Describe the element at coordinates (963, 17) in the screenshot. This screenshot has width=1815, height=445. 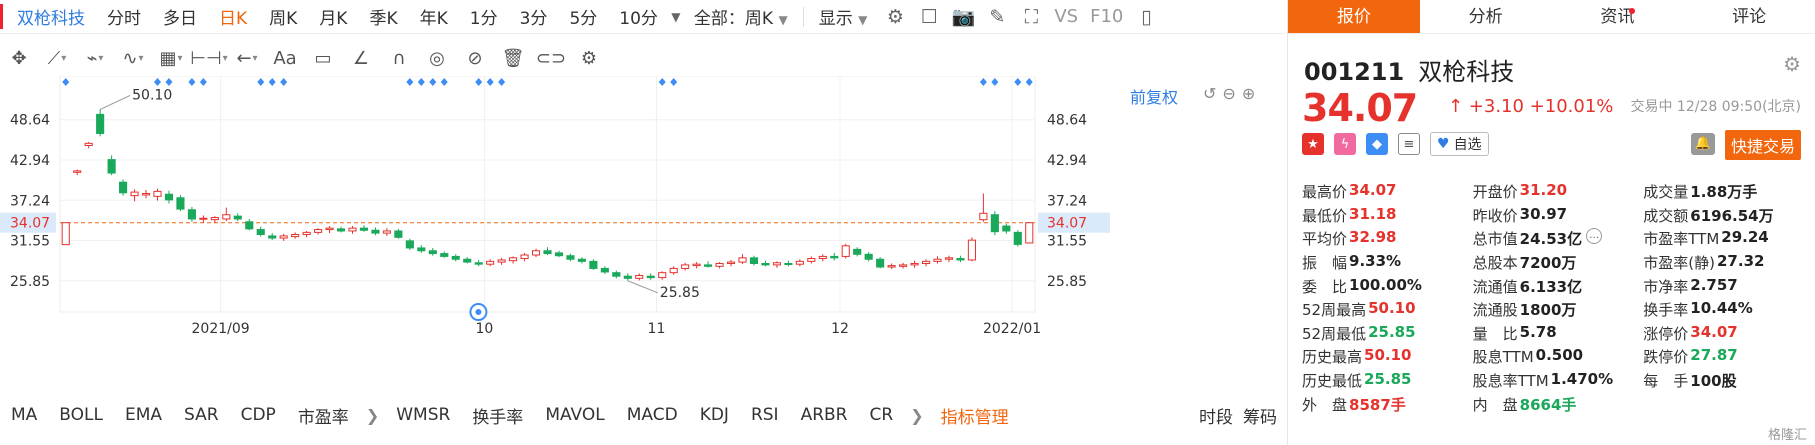
I see `camera-icon: 📷` at that location.